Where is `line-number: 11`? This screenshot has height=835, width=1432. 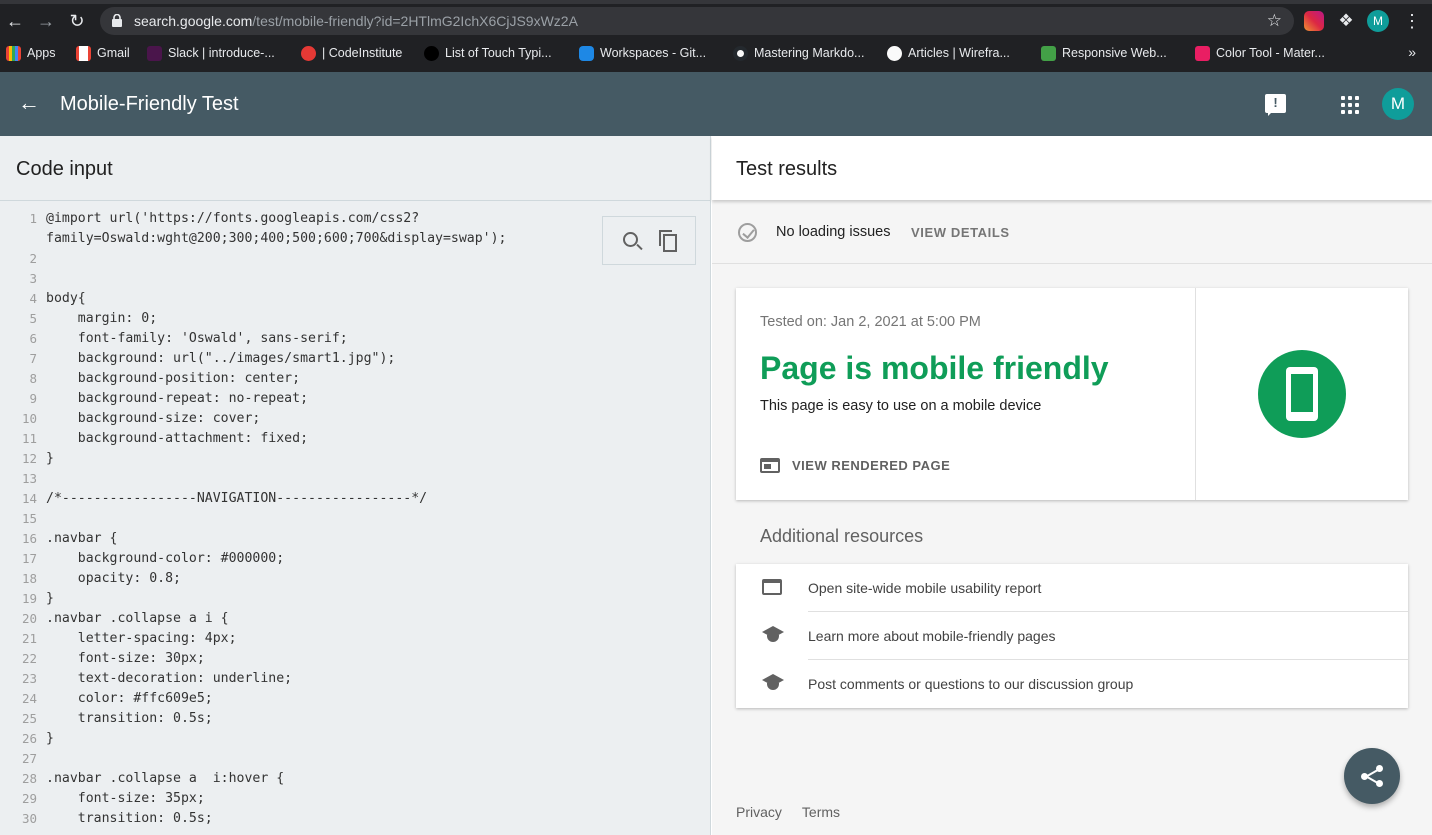
line-number: 11 is located at coordinates (29, 438).